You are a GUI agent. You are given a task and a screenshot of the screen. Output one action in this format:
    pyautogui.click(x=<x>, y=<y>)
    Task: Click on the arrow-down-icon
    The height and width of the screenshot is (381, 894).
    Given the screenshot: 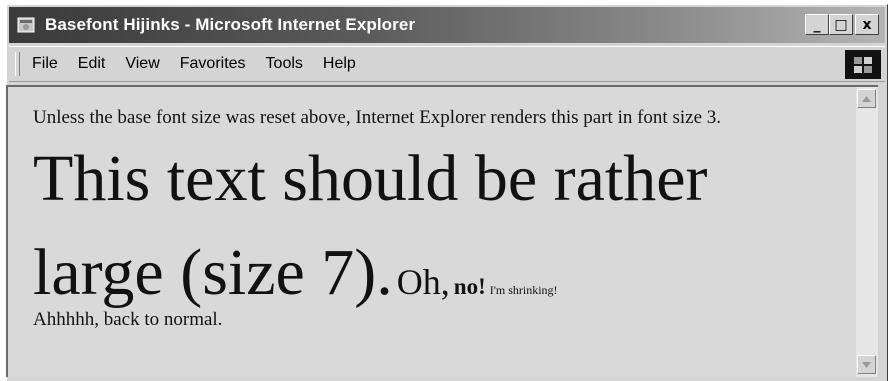 What is the action you would take?
    pyautogui.click(x=866, y=364)
    